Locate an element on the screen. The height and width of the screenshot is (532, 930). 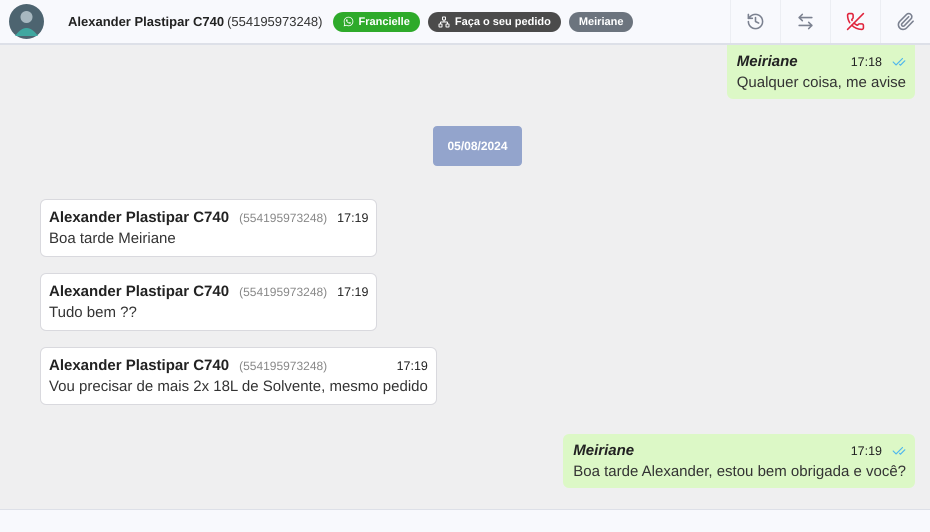
message-text: Qualquer coisa, me avise is located at coordinates (821, 82).